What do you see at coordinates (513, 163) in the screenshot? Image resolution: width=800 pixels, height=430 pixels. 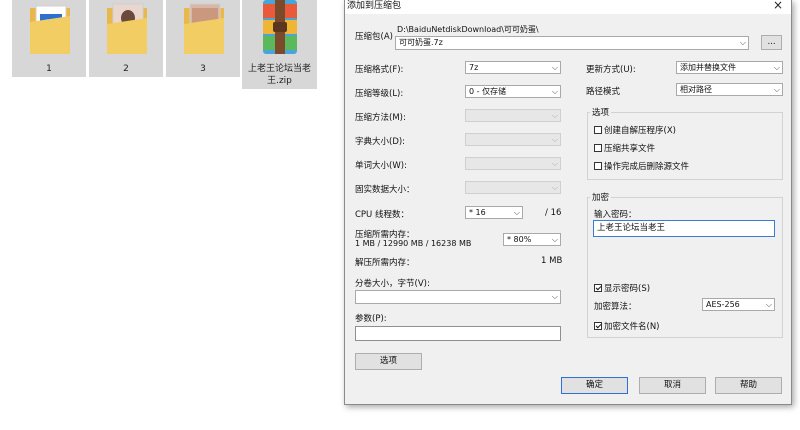 I see `word-size-select: ⌵` at bounding box center [513, 163].